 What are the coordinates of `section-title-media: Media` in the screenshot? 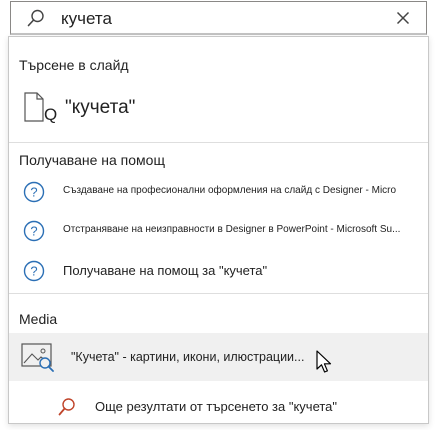 It's located at (38, 319).